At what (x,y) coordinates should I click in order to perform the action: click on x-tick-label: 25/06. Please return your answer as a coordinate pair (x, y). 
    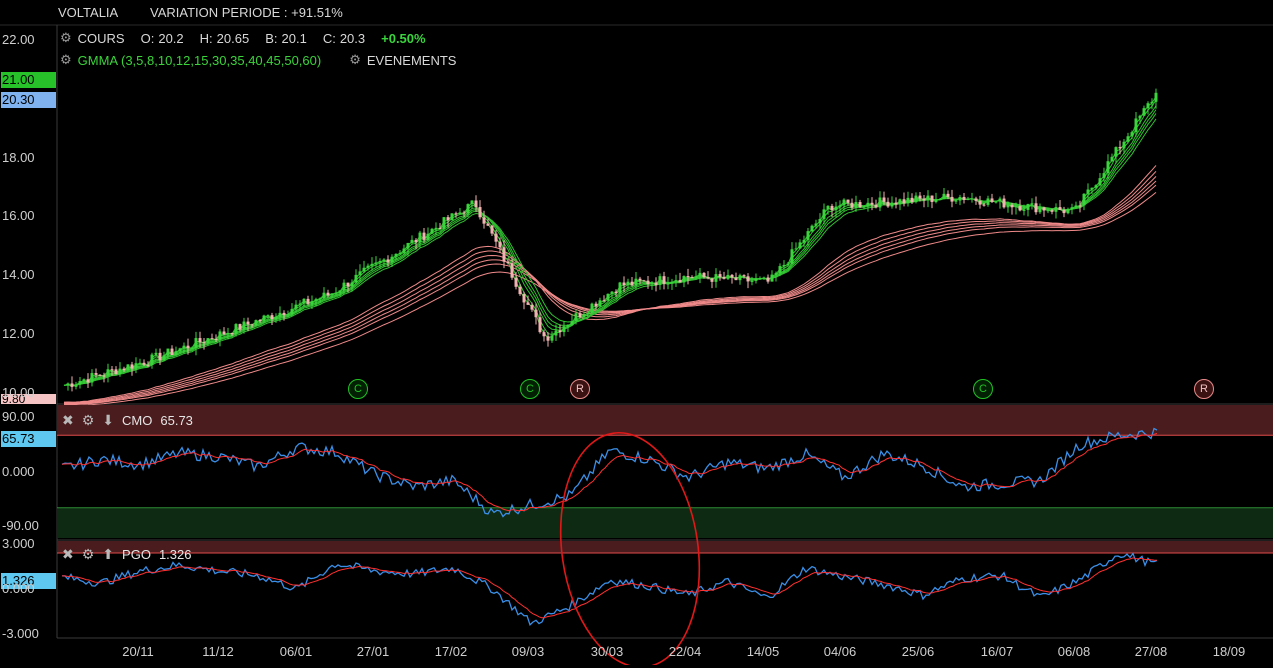
    Looking at the image, I should click on (918, 651).